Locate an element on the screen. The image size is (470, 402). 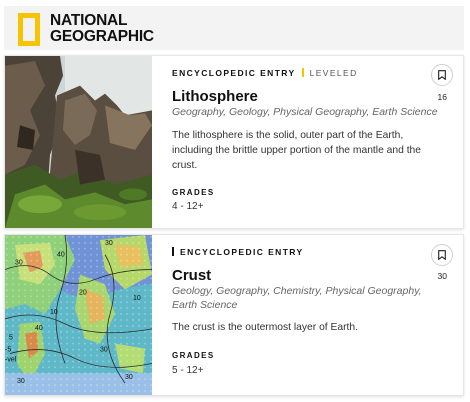
kicker-separator is located at coordinates (302, 72).